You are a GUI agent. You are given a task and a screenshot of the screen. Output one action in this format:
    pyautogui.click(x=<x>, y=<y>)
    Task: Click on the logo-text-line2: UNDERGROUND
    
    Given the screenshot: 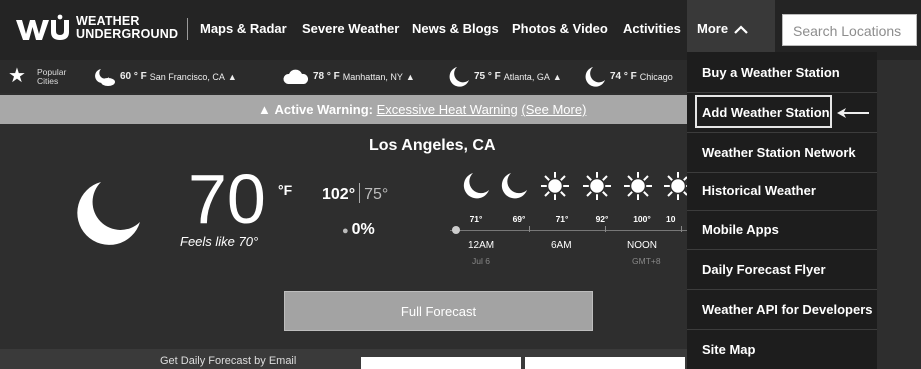 What is the action you would take?
    pyautogui.click(x=127, y=34)
    